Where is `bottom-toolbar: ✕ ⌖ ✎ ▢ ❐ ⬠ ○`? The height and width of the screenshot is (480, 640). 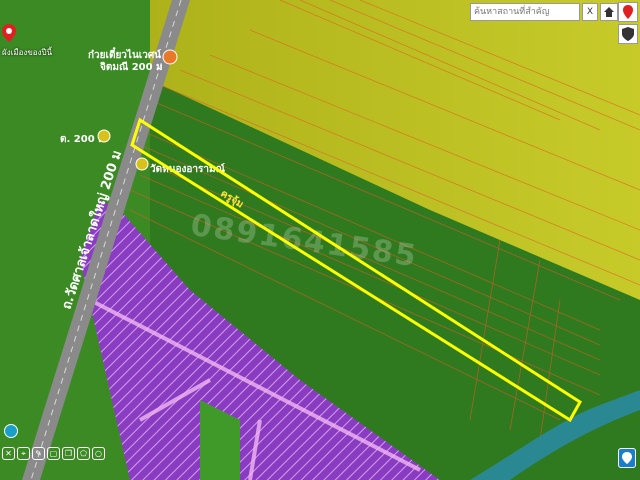
bottom-toolbar: ✕ ⌖ ✎ ▢ ❐ ⬠ ○ is located at coordinates (53, 453).